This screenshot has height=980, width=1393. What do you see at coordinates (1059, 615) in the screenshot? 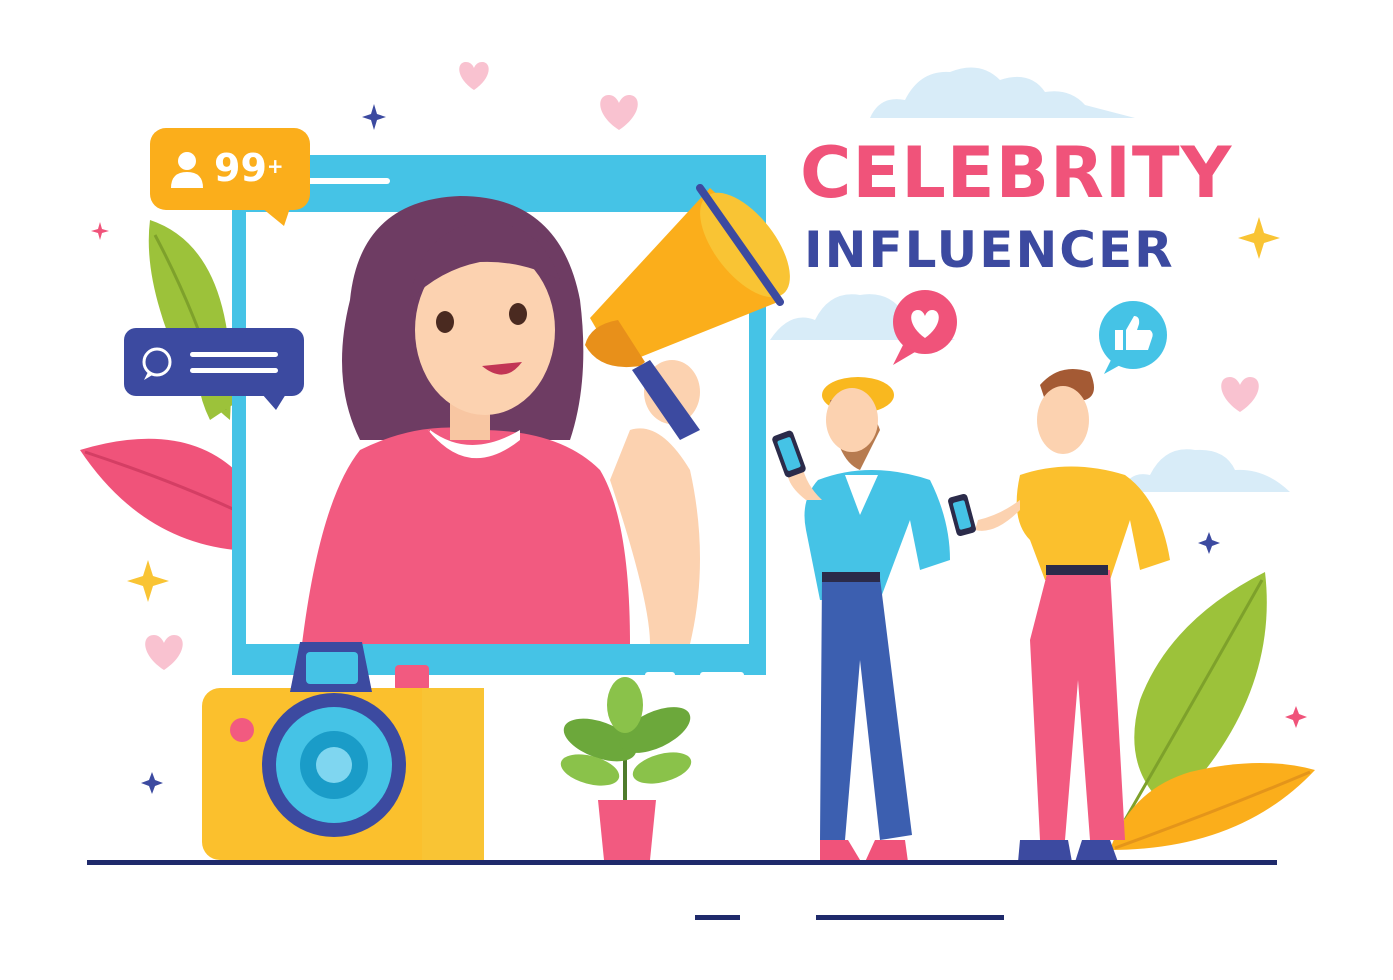
I see `man-with-phone` at bounding box center [1059, 615].